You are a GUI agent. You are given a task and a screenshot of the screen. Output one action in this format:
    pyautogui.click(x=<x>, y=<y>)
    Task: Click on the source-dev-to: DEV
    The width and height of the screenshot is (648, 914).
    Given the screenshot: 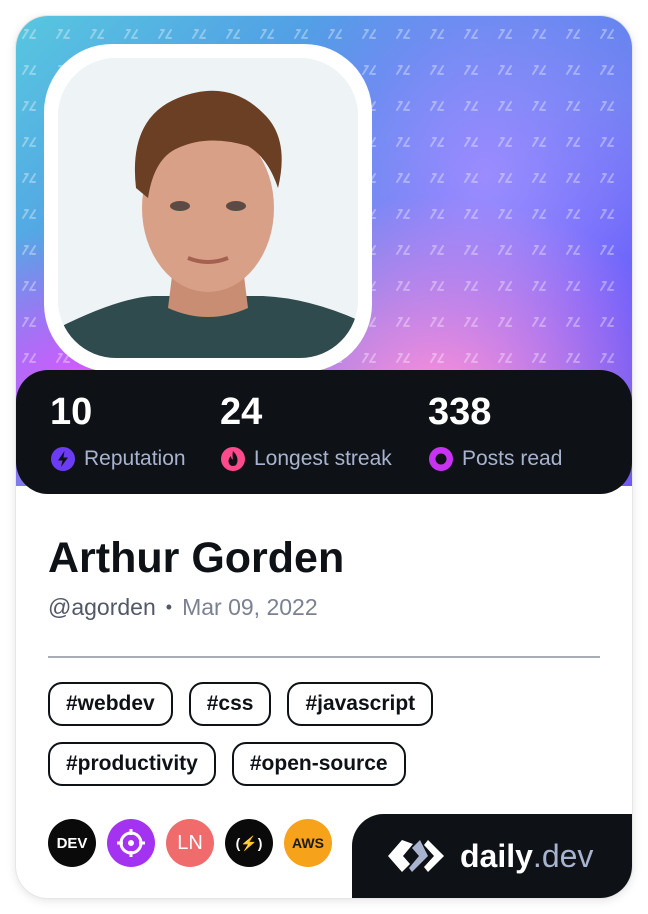 What is the action you would take?
    pyautogui.click(x=72, y=843)
    